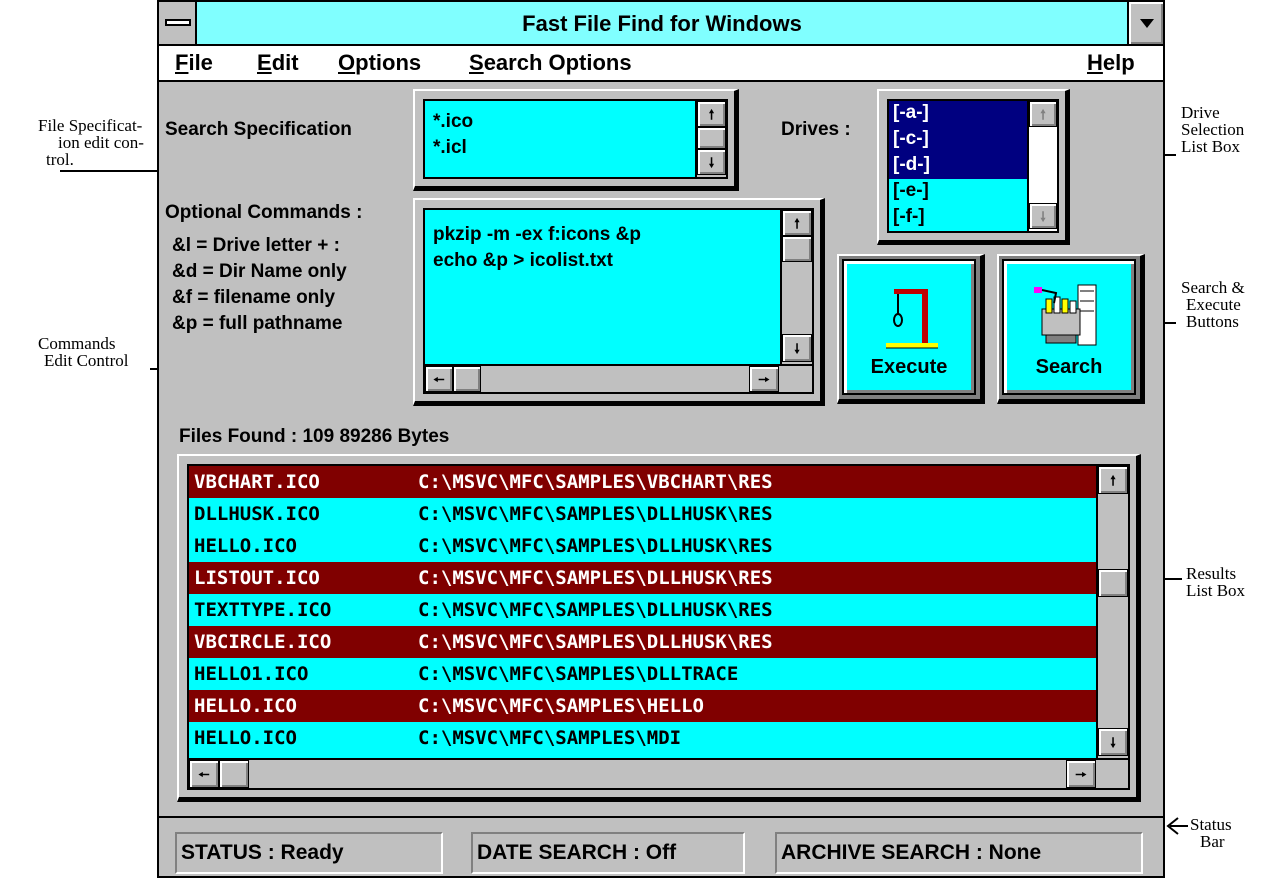 The image size is (1281, 878). I want to click on file-name: HELLO1.ICO, so click(251, 674).